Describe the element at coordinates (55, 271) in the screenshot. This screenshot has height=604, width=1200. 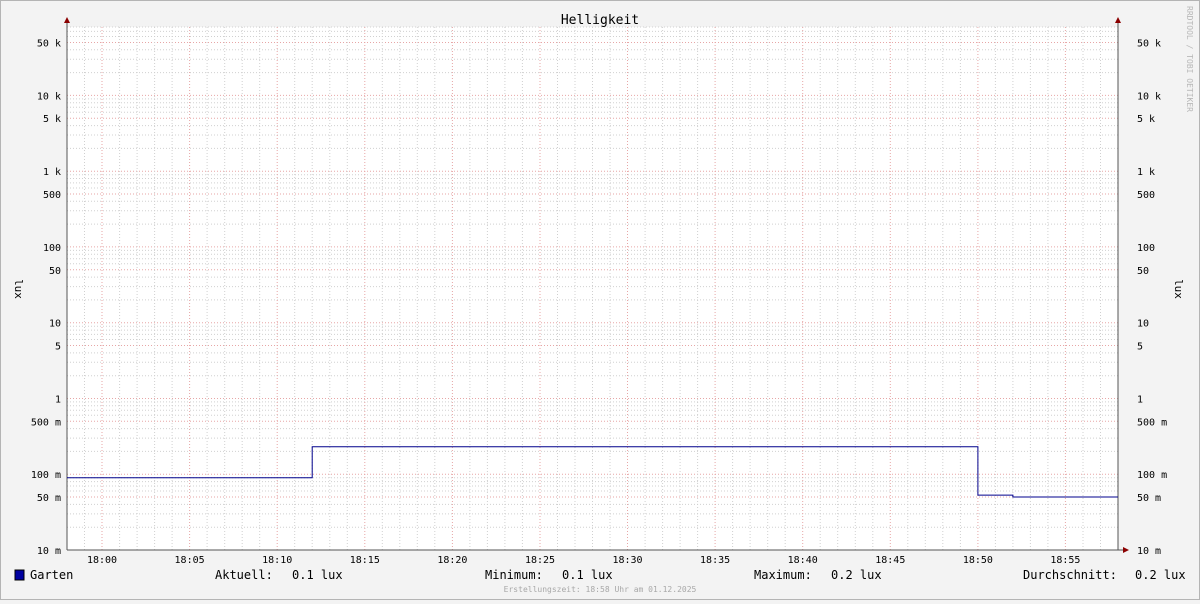
I see `y-tick-label-left: 50` at that location.